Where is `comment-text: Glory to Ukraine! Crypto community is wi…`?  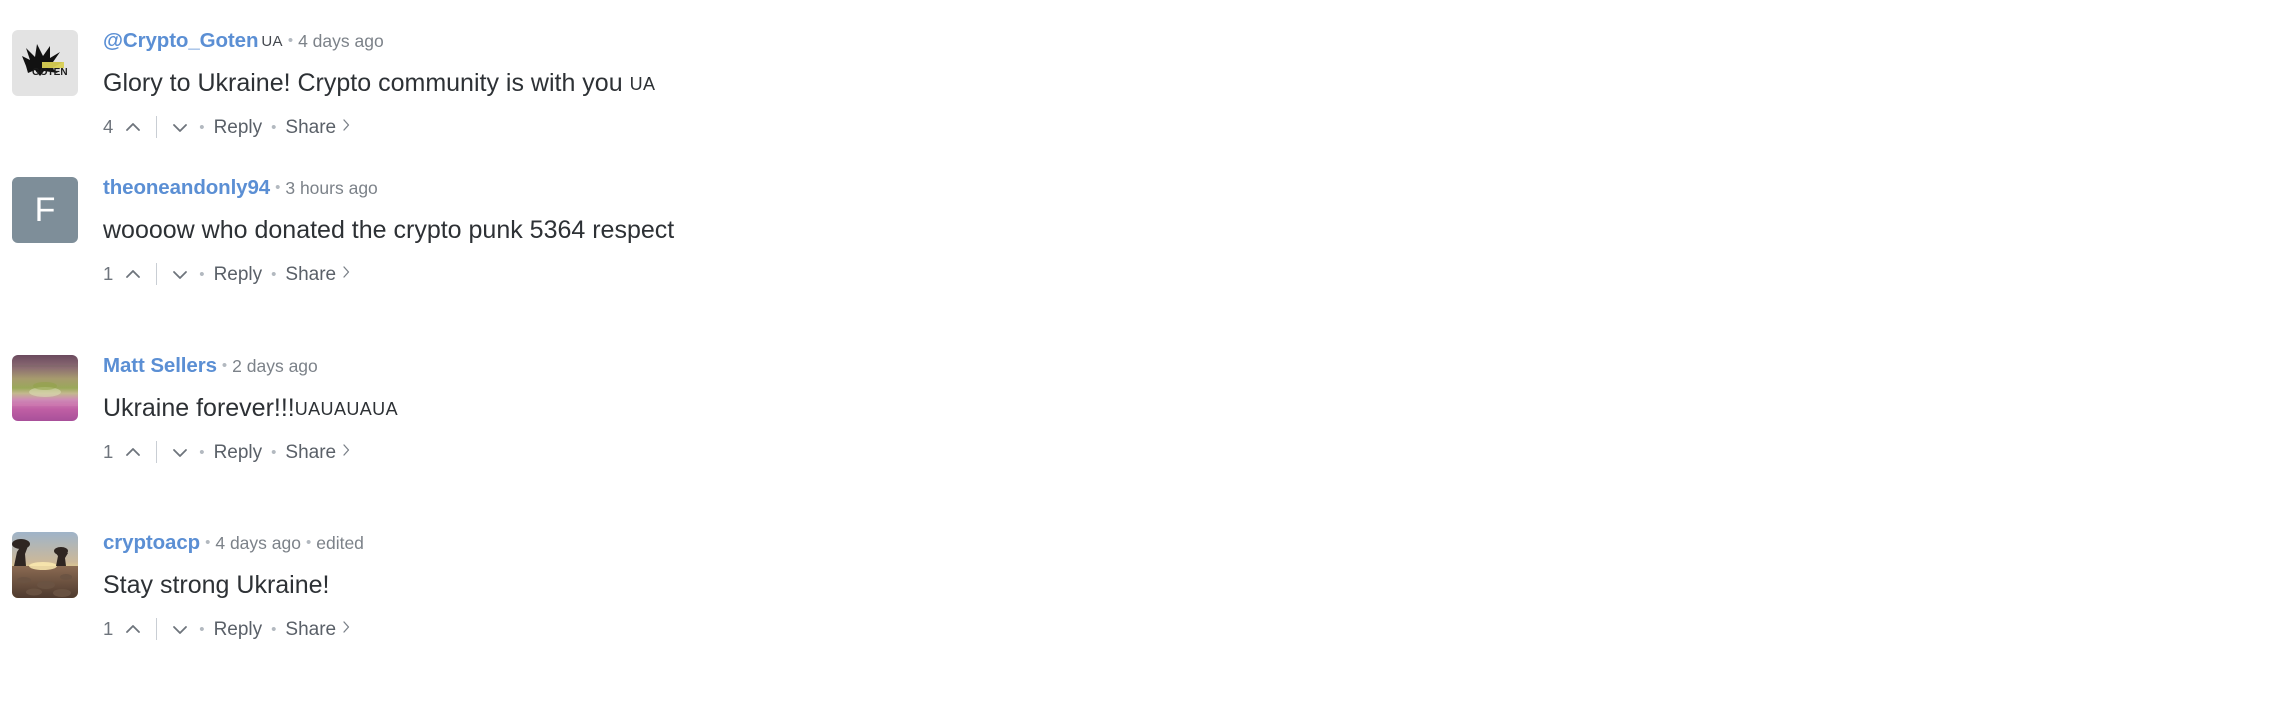 comment-text: Glory to Ukraine! Crypto community is wi… is located at coordinates (1192, 84).